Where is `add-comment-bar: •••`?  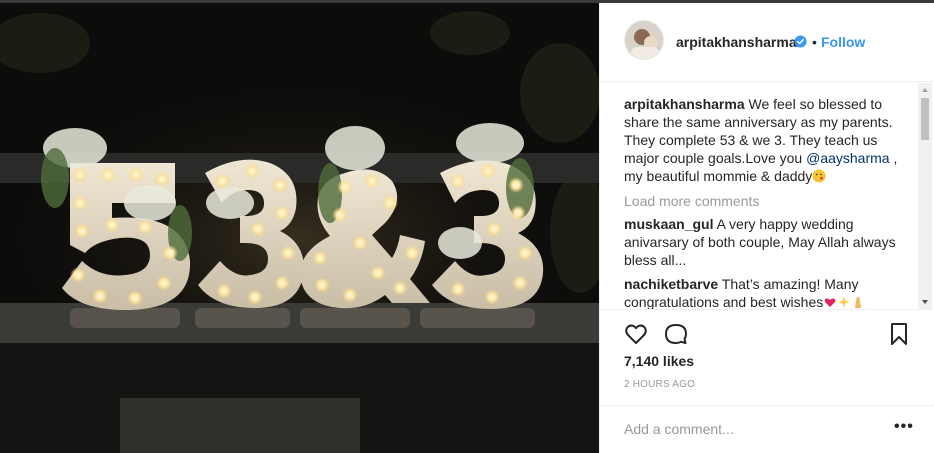 add-comment-bar: ••• is located at coordinates (767, 429).